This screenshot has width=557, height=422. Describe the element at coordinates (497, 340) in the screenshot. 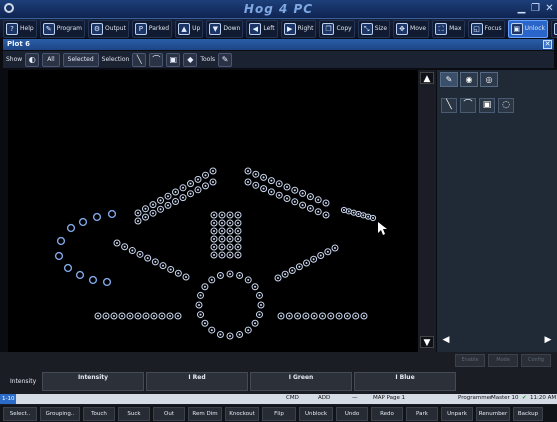

I see `horizontal-scrollbar: ◀ ▶` at that location.